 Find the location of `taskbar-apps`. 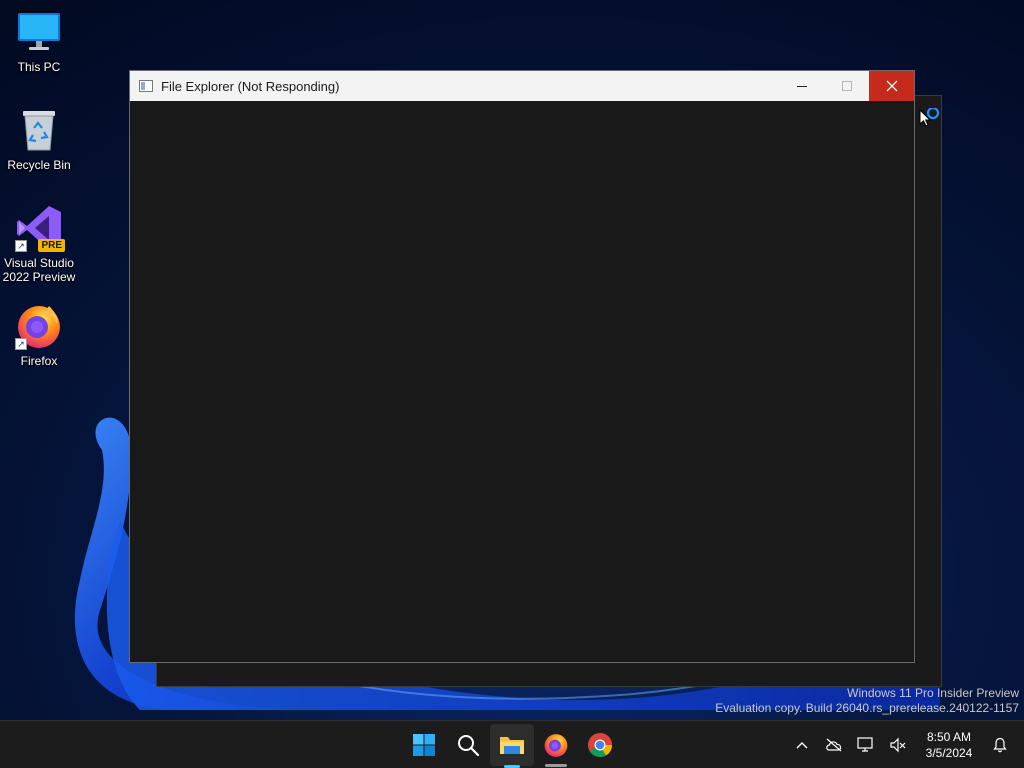

taskbar-apps is located at coordinates (512, 744).